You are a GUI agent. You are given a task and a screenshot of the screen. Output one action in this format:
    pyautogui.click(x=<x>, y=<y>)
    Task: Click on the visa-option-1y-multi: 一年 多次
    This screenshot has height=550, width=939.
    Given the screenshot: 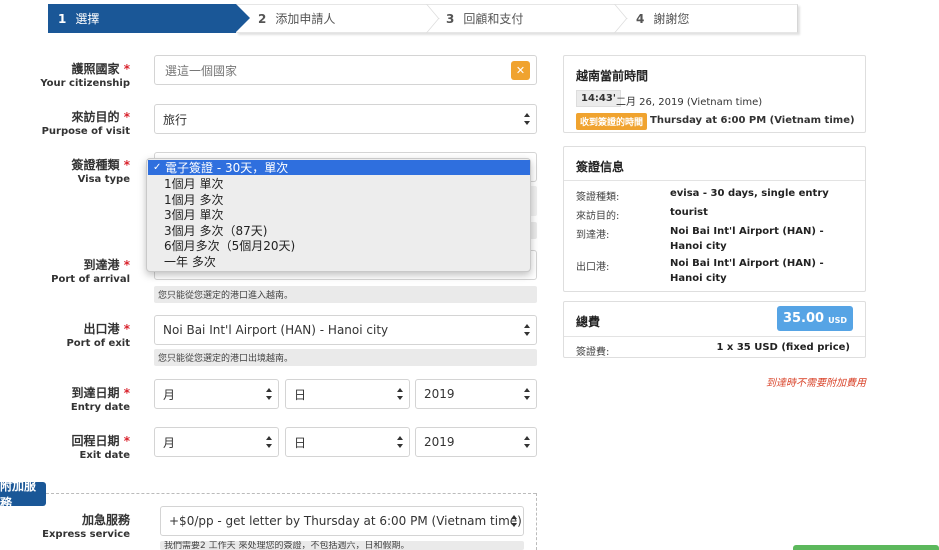 What is the action you would take?
    pyautogui.click(x=338, y=261)
    